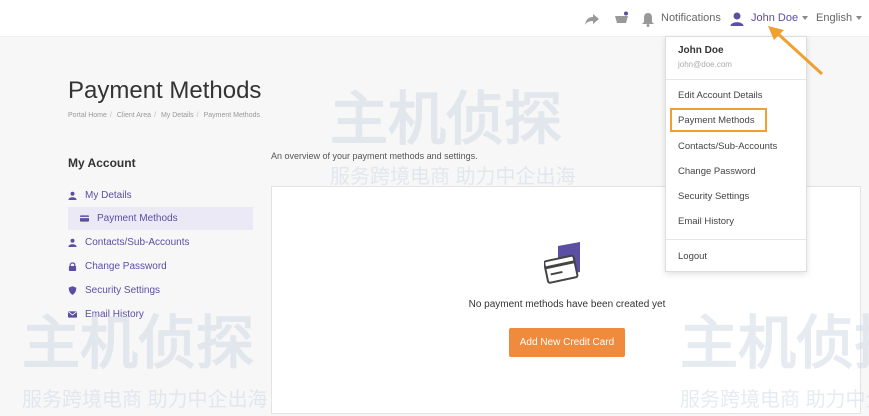  I want to click on sidebar-item-change-password: Change Password, so click(160, 266).